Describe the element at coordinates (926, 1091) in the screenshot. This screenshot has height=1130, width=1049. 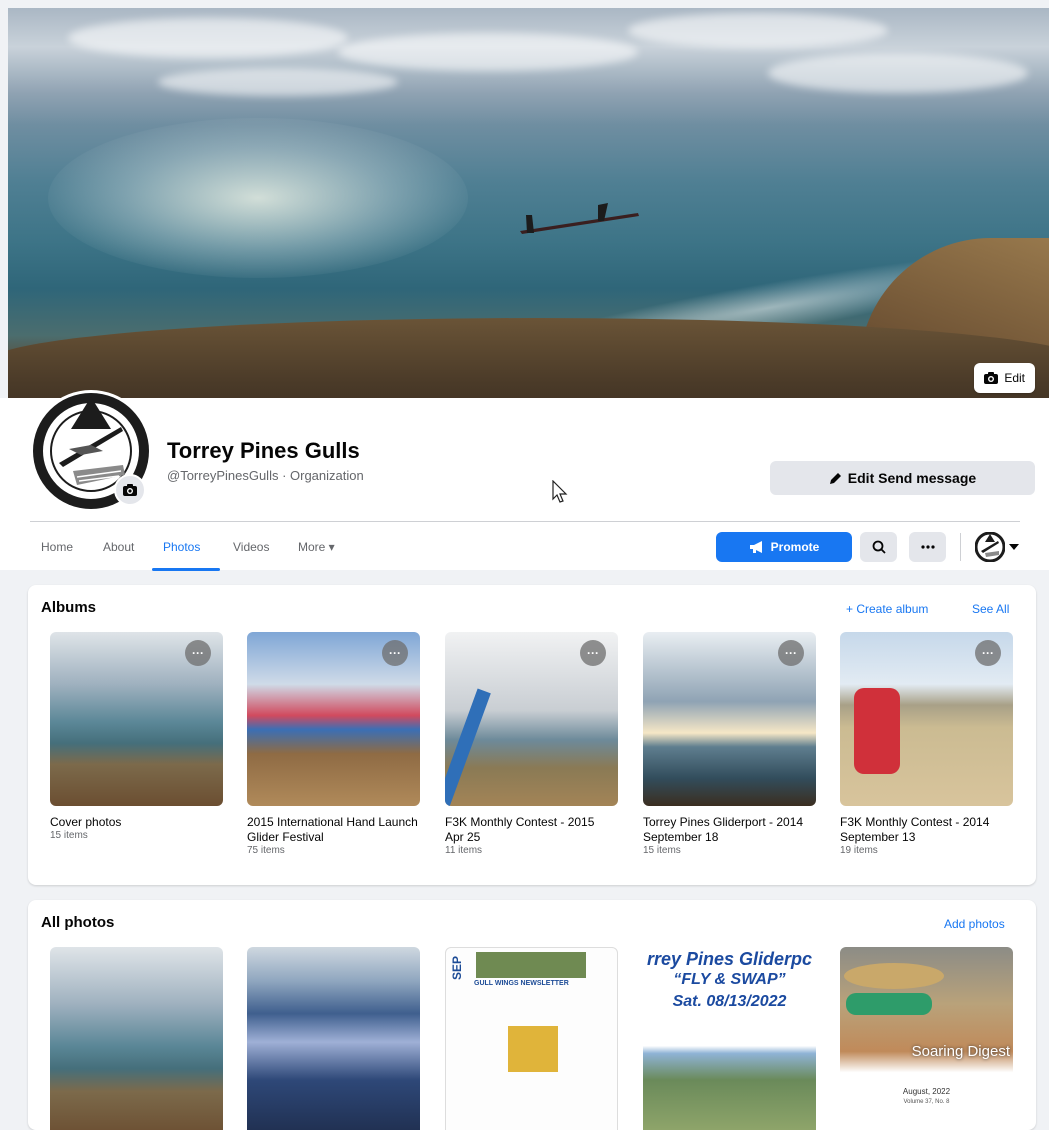
I see `magazine-date-text: August, 2022` at that location.